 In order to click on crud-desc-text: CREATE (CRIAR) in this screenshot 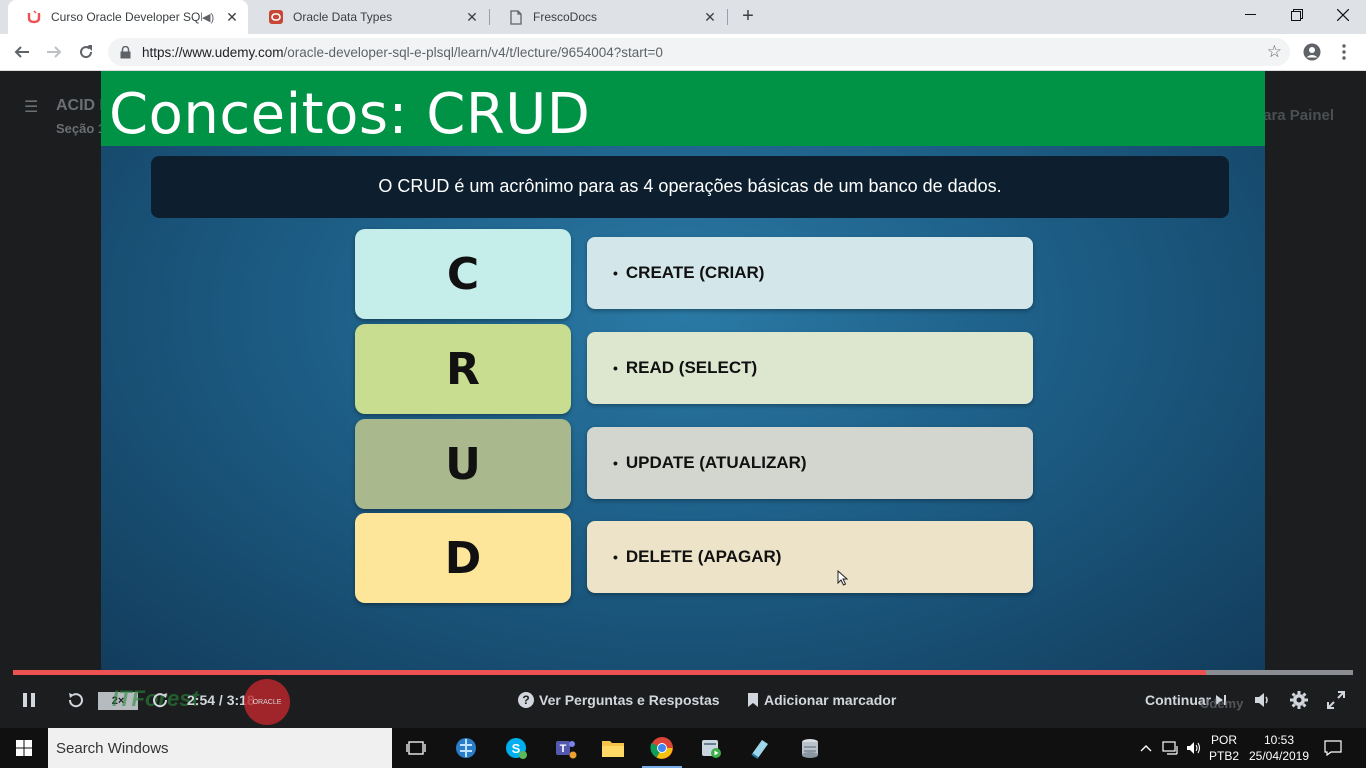, I will do `click(695, 272)`.